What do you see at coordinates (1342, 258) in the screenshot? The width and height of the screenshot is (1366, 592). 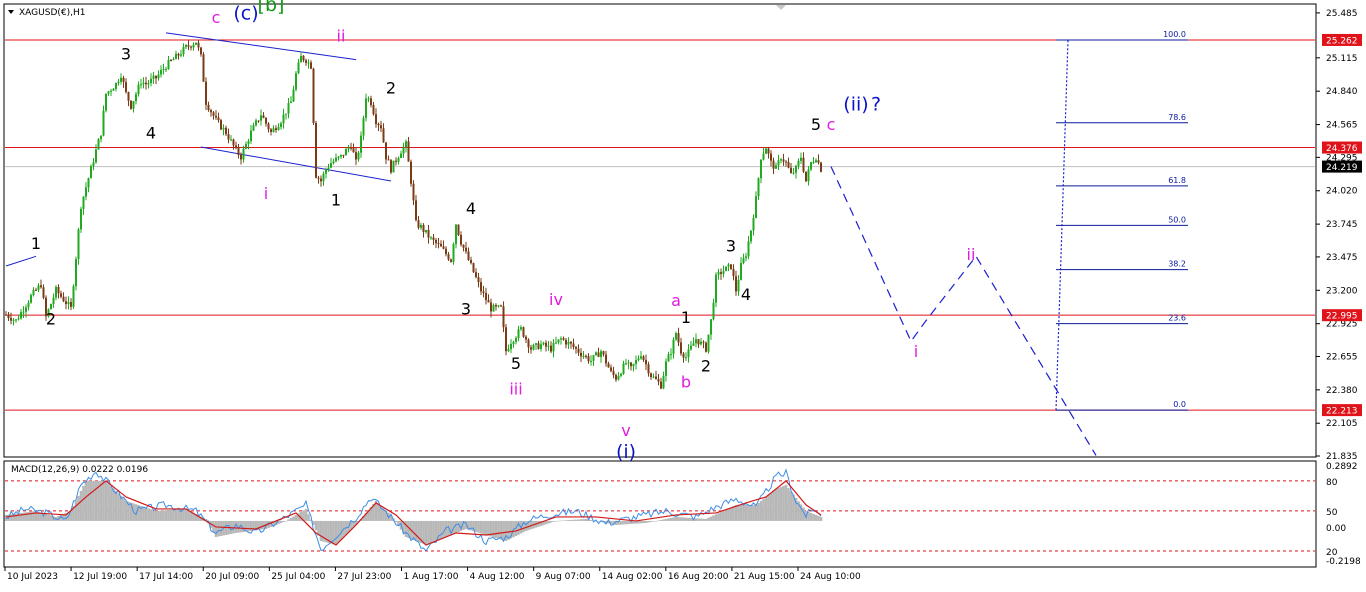 I see `price-tick-label: 23.475` at bounding box center [1342, 258].